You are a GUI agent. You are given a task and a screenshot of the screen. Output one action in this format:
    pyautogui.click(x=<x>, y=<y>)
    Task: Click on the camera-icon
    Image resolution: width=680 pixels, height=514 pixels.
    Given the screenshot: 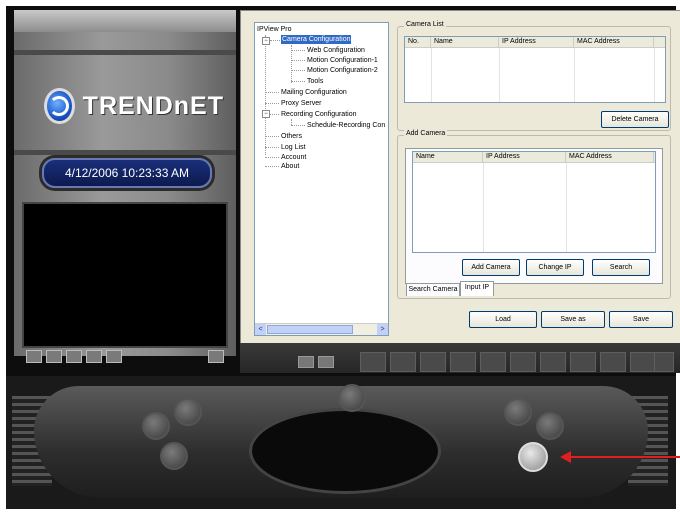 What is the action you would take?
    pyautogui.click(x=54, y=356)
    